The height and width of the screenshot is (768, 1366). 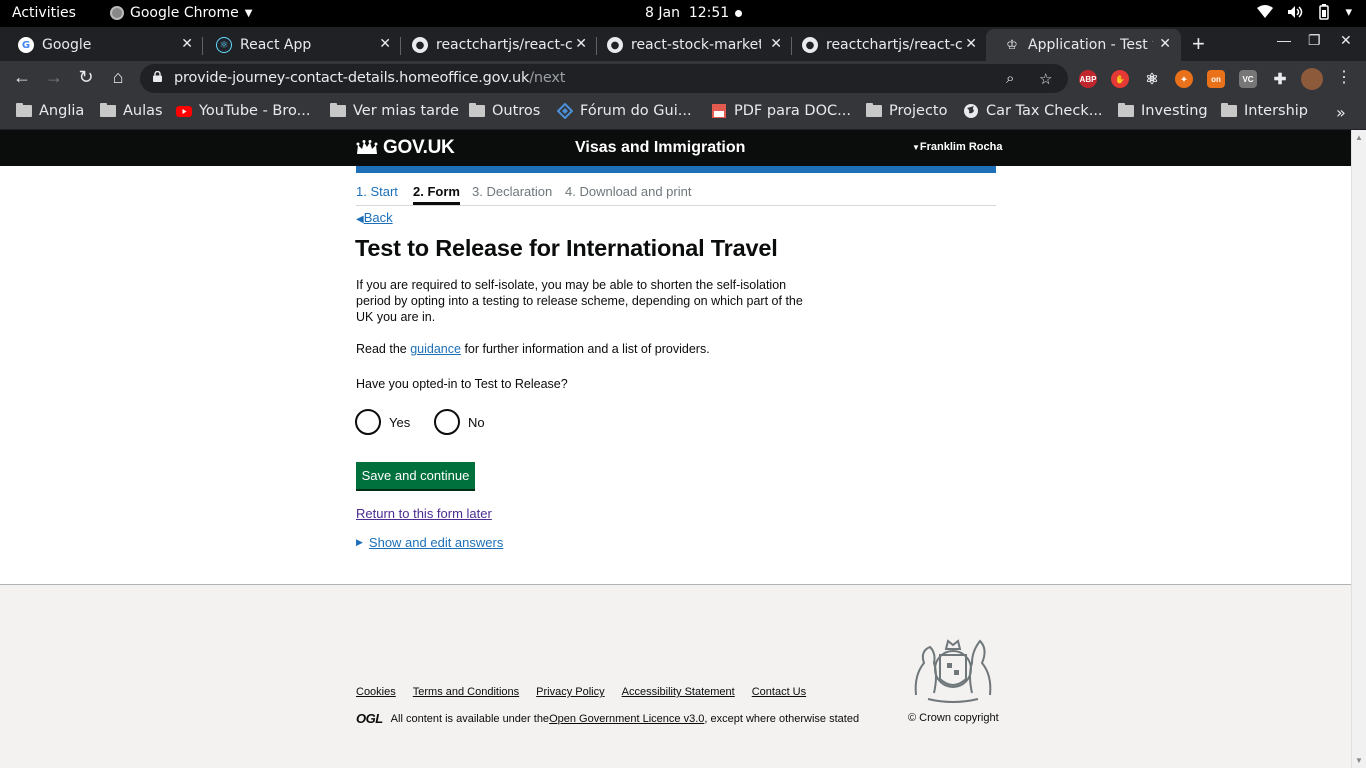 What do you see at coordinates (429, 542) in the screenshot?
I see `show-edit-answers-details: ▶ Show and edit answers` at bounding box center [429, 542].